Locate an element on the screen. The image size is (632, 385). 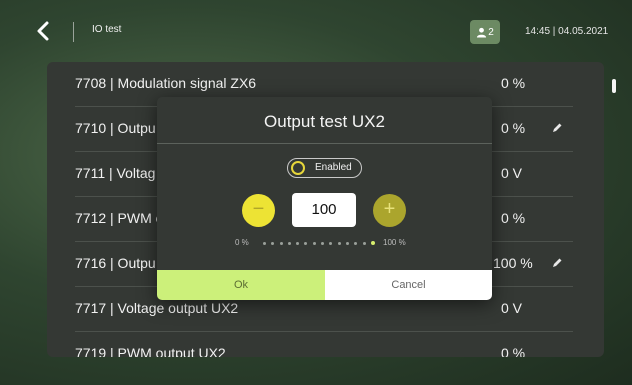
list-item-name: 7719 | PWM output UX2 is located at coordinates (150, 351).